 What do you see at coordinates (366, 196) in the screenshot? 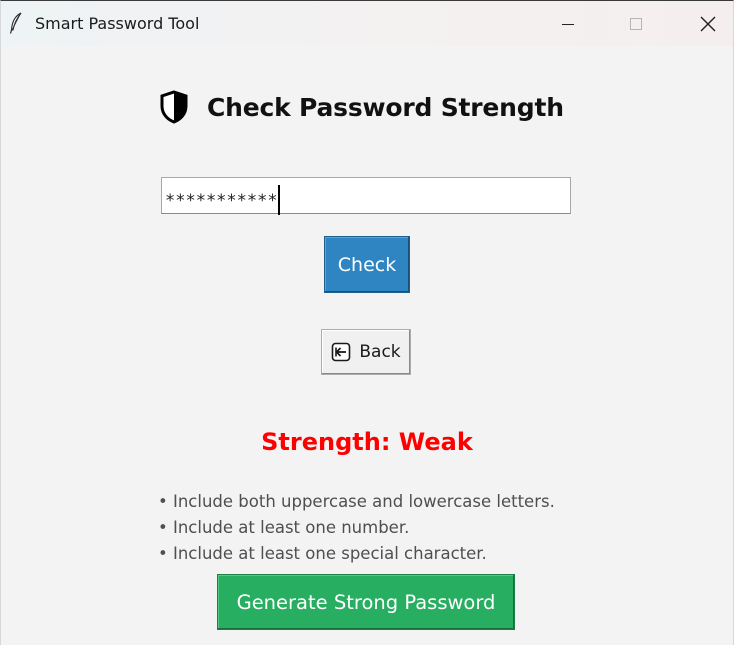
I see `password-input: ***********` at bounding box center [366, 196].